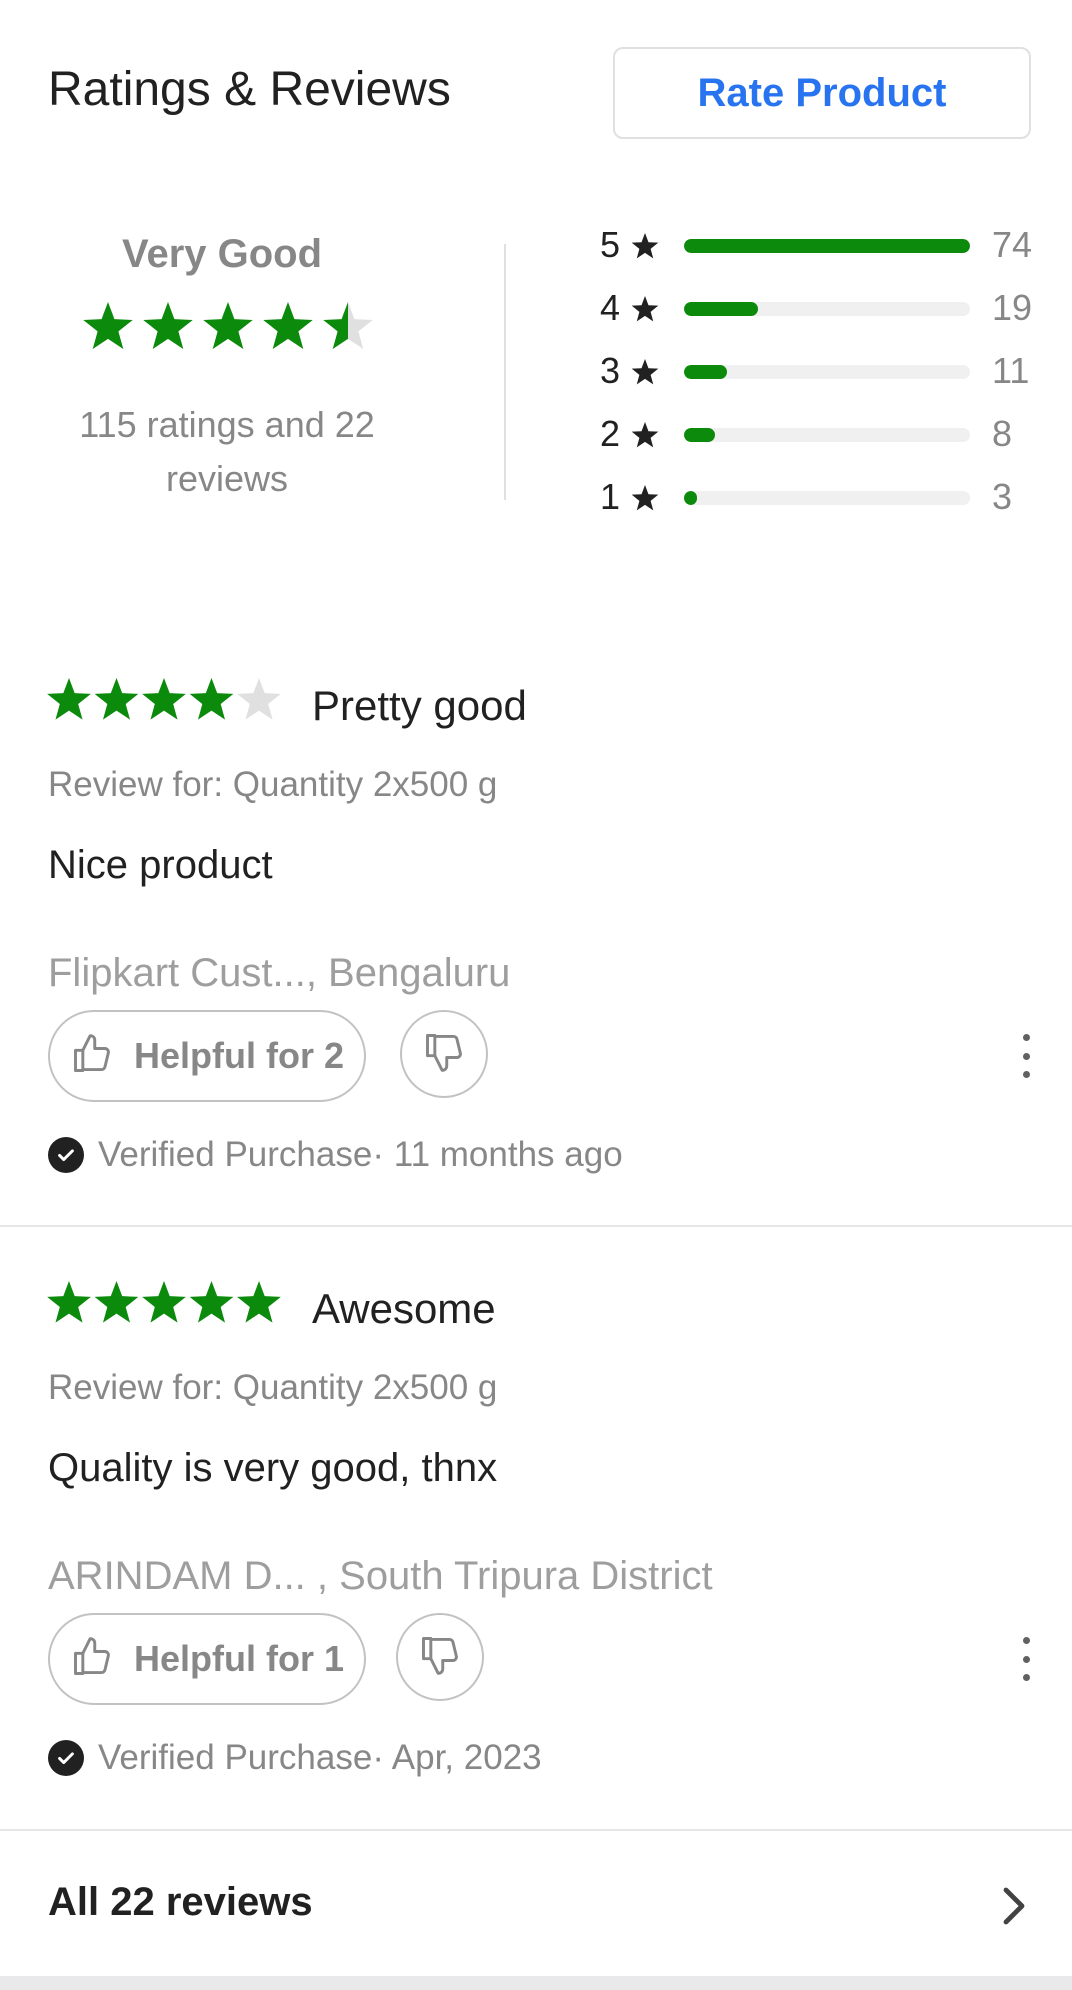 The image size is (1072, 1990). I want to click on summary-stars, so click(230, 330).